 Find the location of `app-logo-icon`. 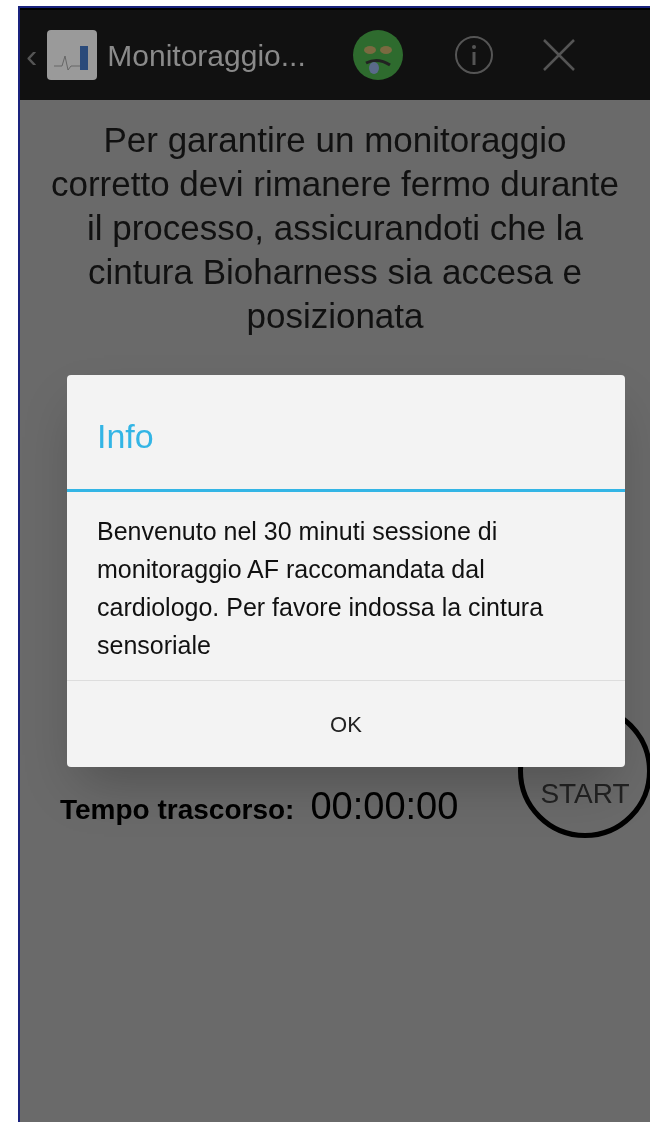

app-logo-icon is located at coordinates (72, 55).